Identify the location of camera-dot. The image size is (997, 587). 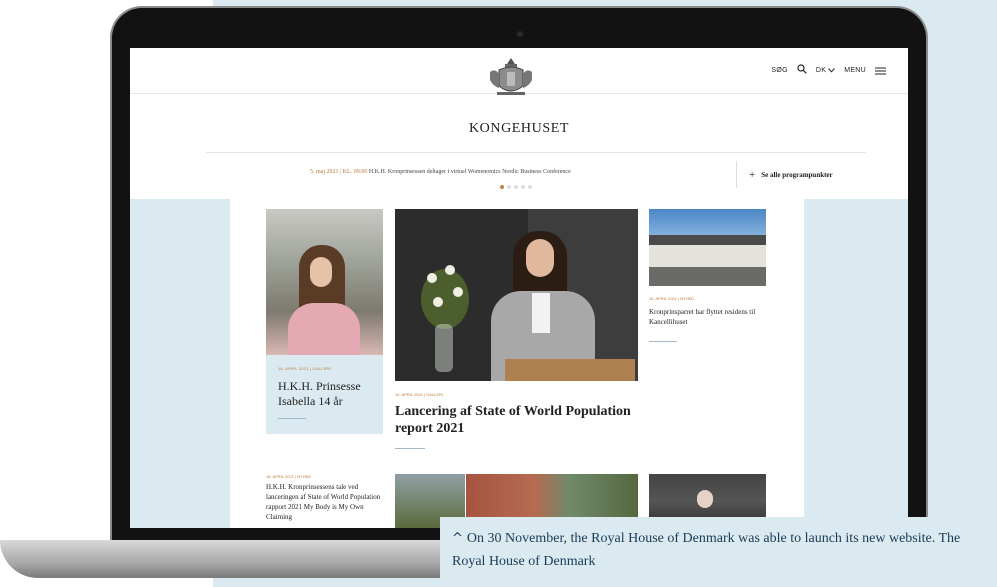
(520, 34).